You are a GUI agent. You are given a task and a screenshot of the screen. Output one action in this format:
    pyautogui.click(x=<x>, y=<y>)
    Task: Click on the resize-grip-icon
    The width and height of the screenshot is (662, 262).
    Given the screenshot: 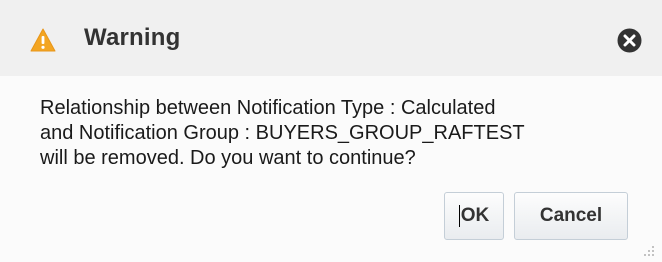 What is the action you would take?
    pyautogui.click(x=648, y=250)
    